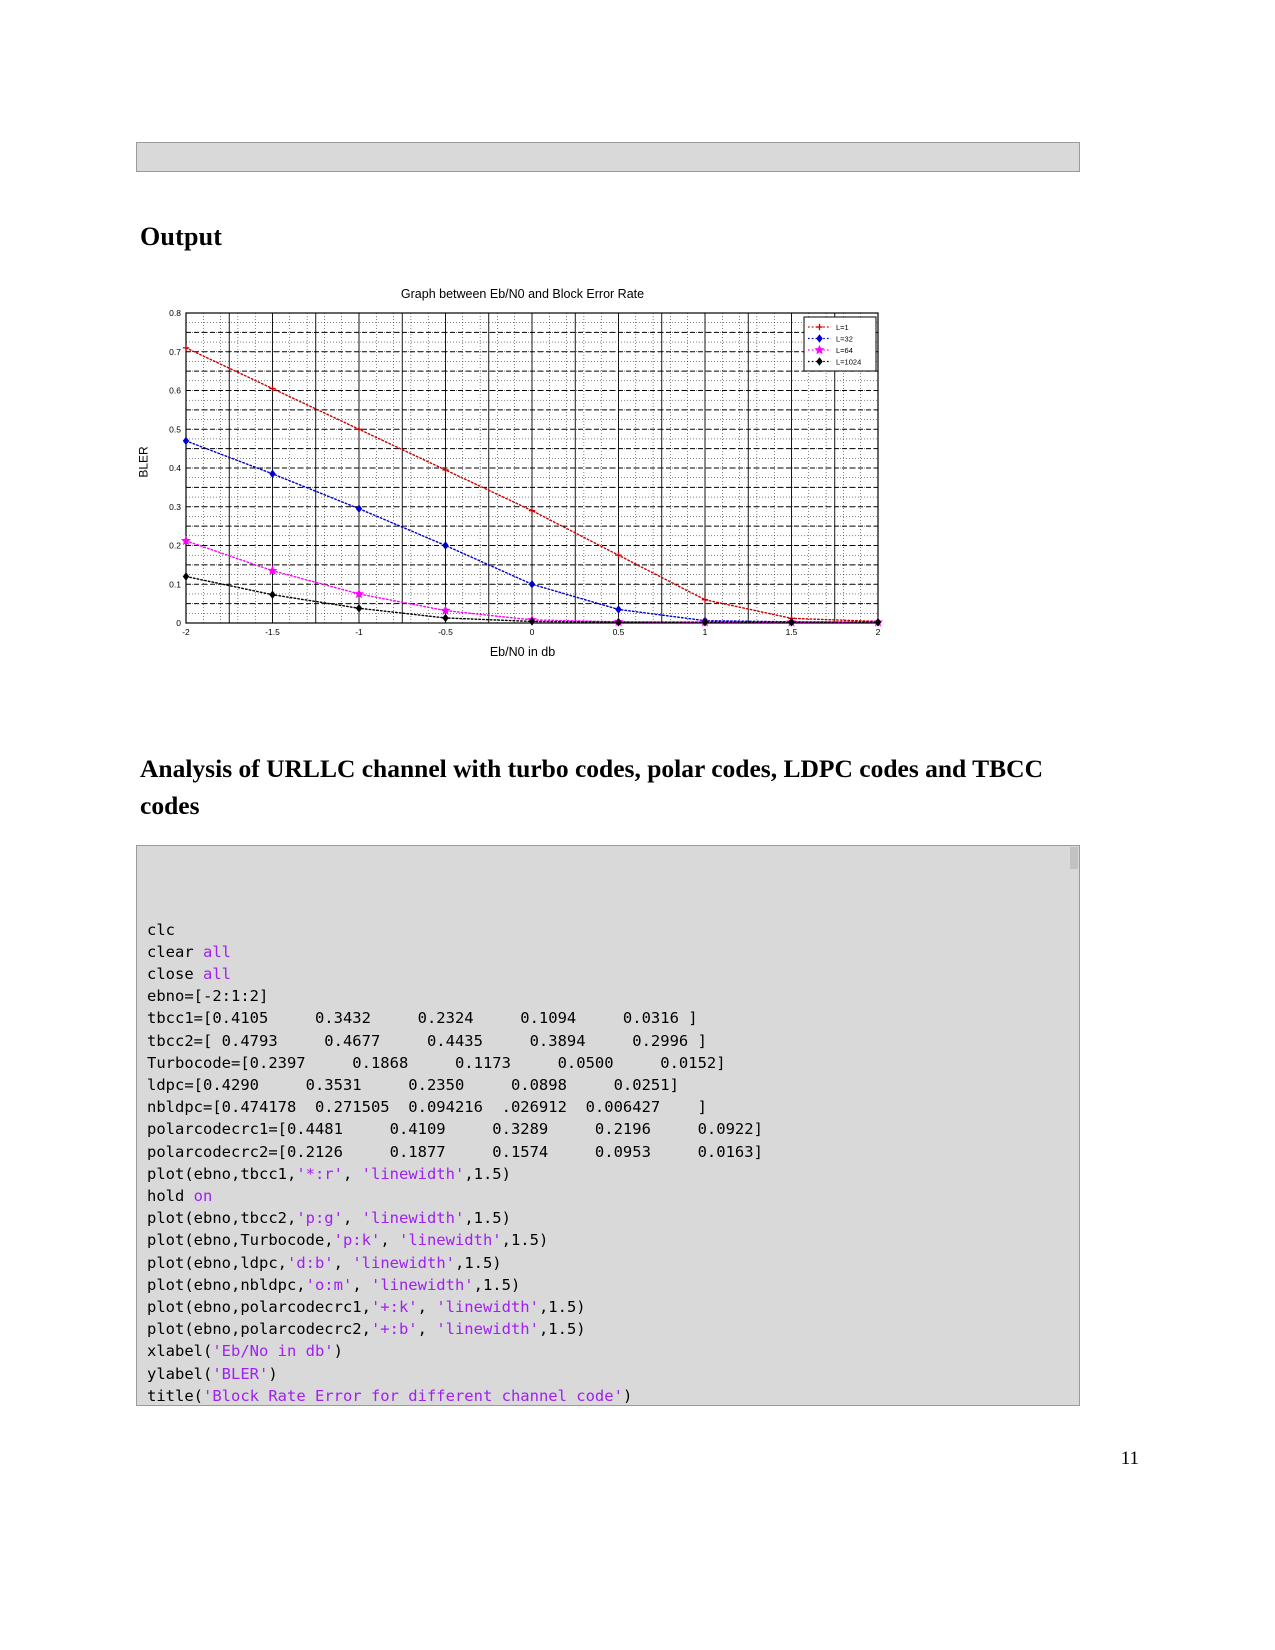 The image size is (1275, 1650). I want to click on y-tick-label: 0.5, so click(175, 429).